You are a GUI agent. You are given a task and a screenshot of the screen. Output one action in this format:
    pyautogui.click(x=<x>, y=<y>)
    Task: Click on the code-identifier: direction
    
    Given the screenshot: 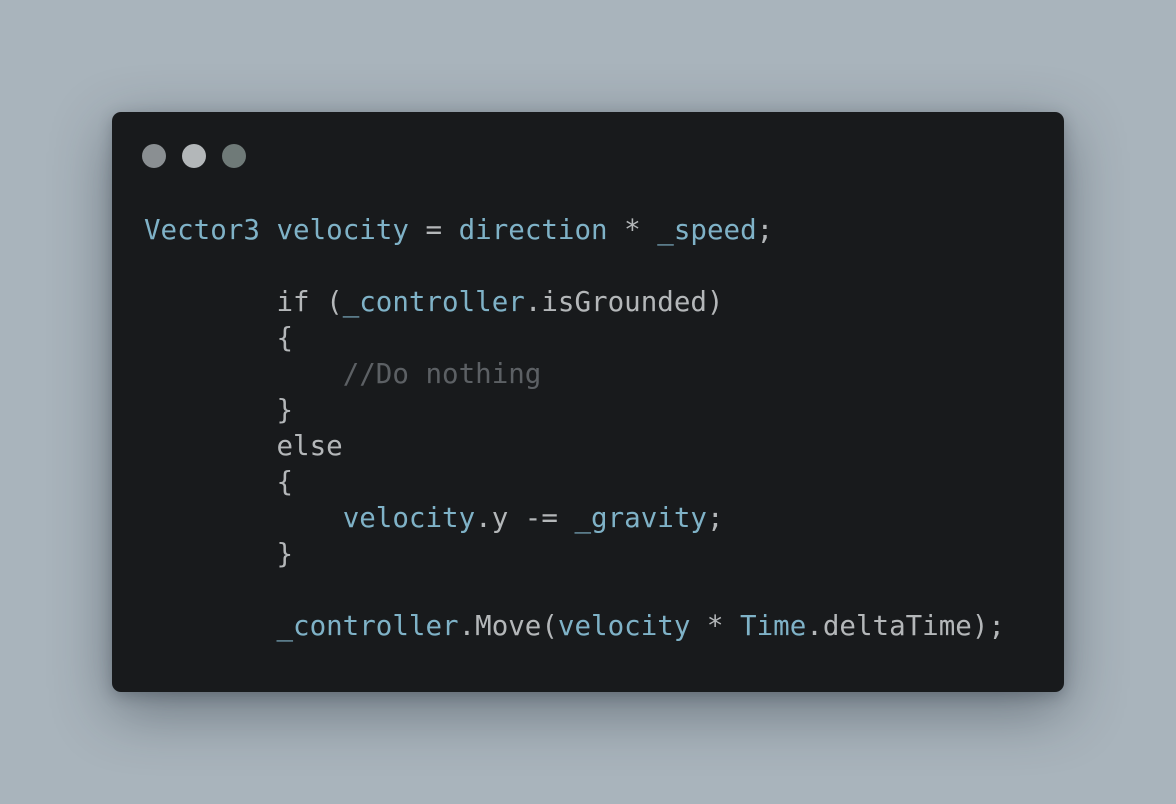 What is the action you would take?
    pyautogui.click(x=533, y=230)
    